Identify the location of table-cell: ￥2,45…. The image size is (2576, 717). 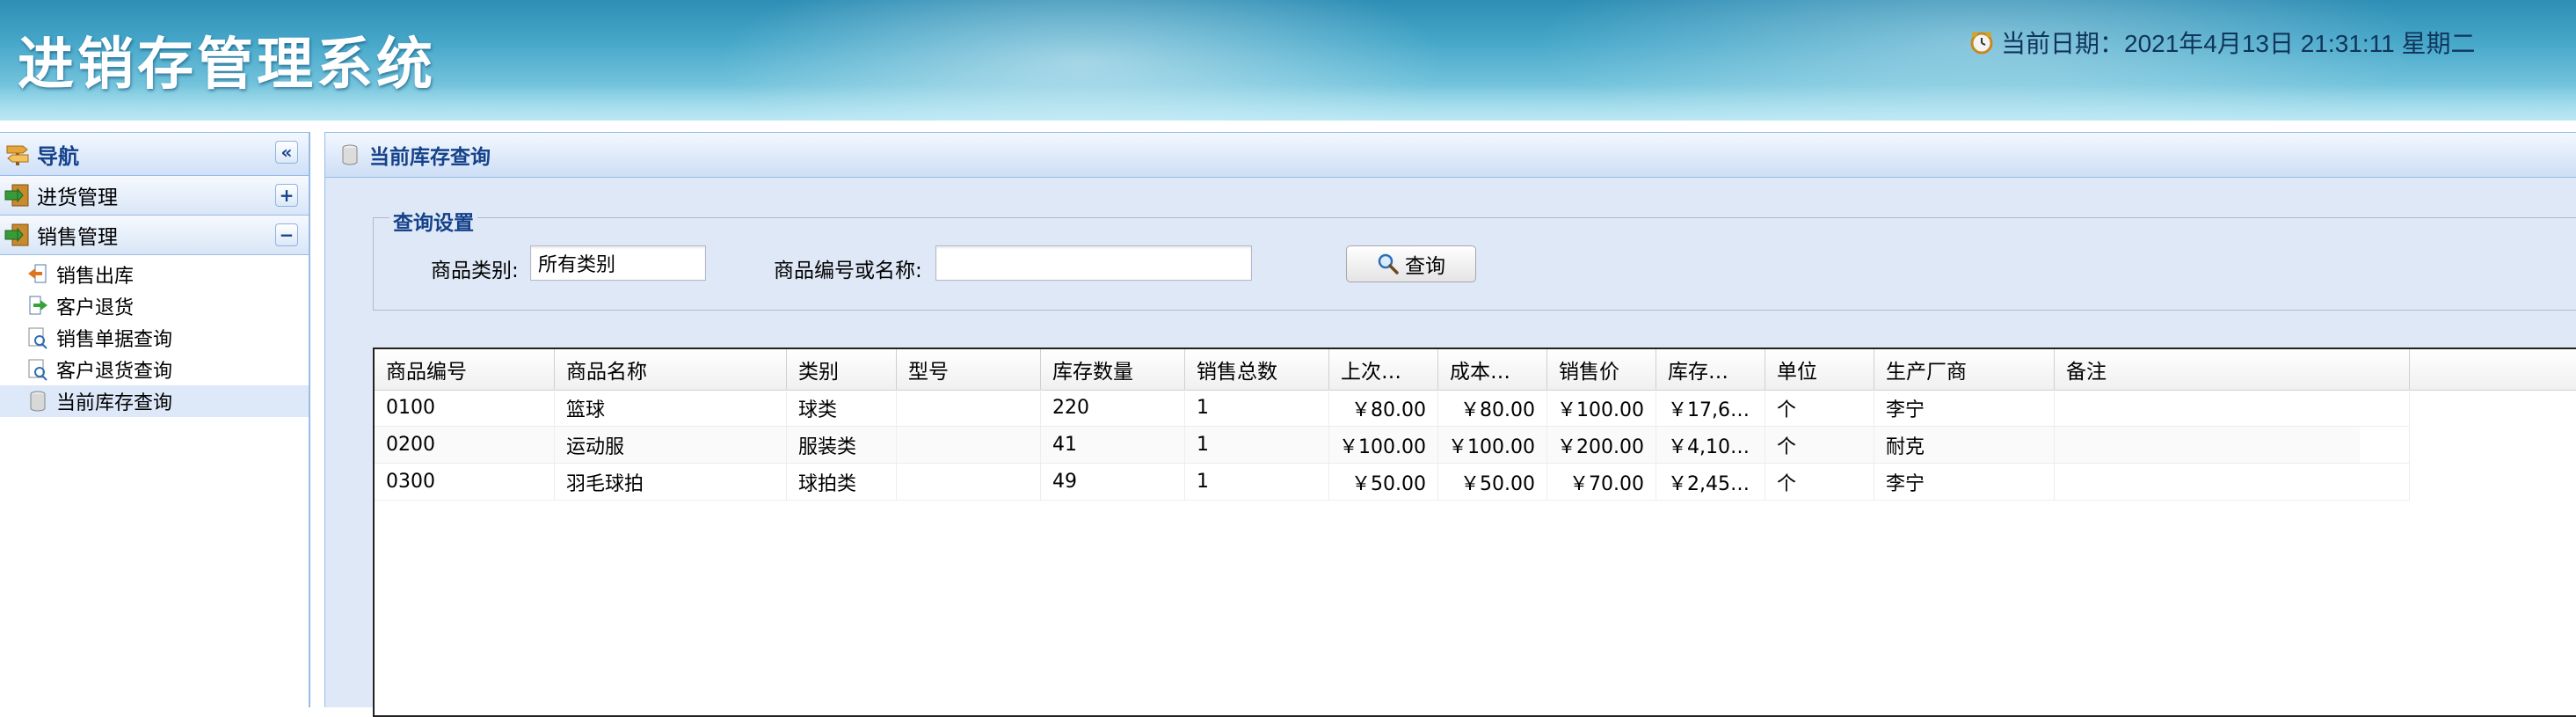
(1710, 482).